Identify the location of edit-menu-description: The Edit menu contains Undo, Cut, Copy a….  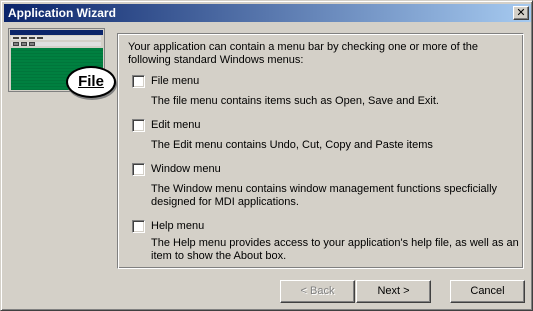
(292, 145).